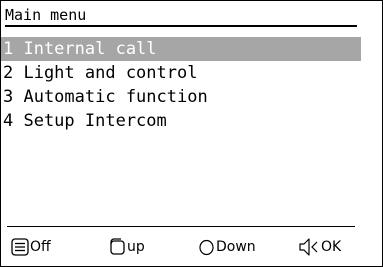 The image size is (383, 267). I want to click on softkey-off: Off, so click(31, 247).